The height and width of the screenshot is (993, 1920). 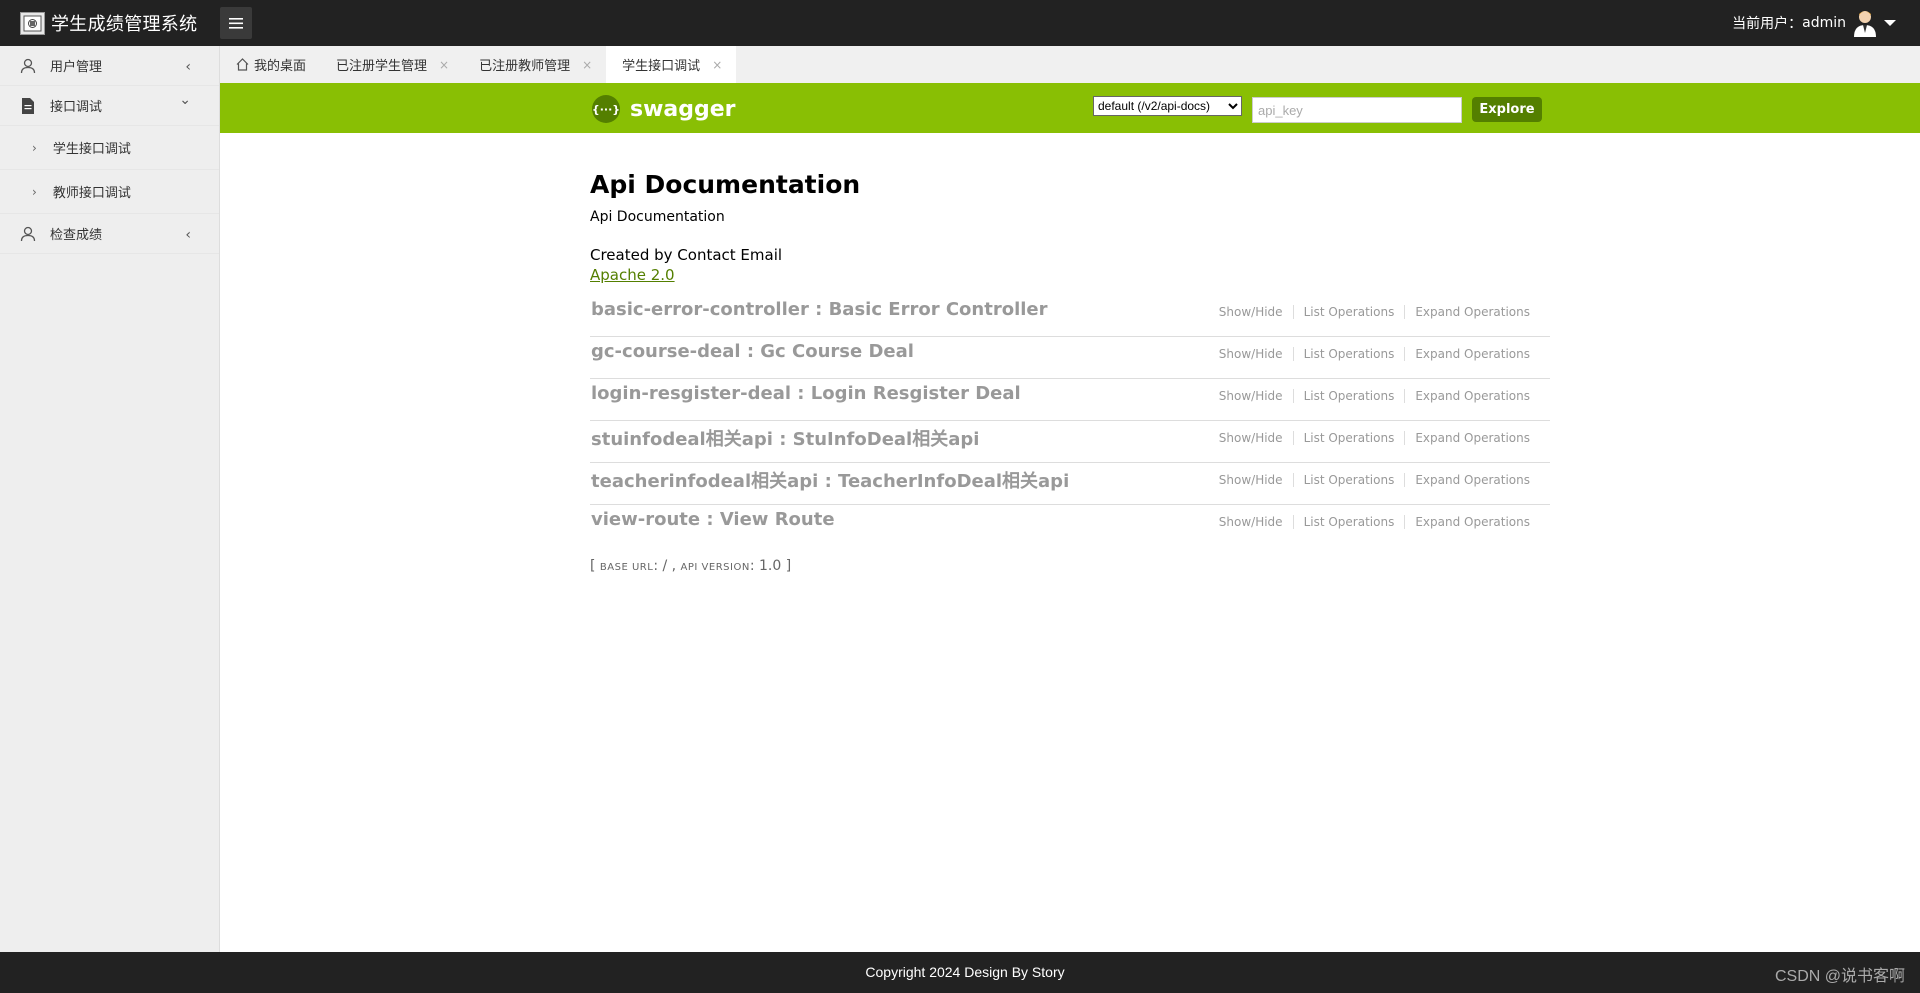 What do you see at coordinates (76, 67) in the screenshot?
I see `sidebar-item-label: 用户管理` at bounding box center [76, 67].